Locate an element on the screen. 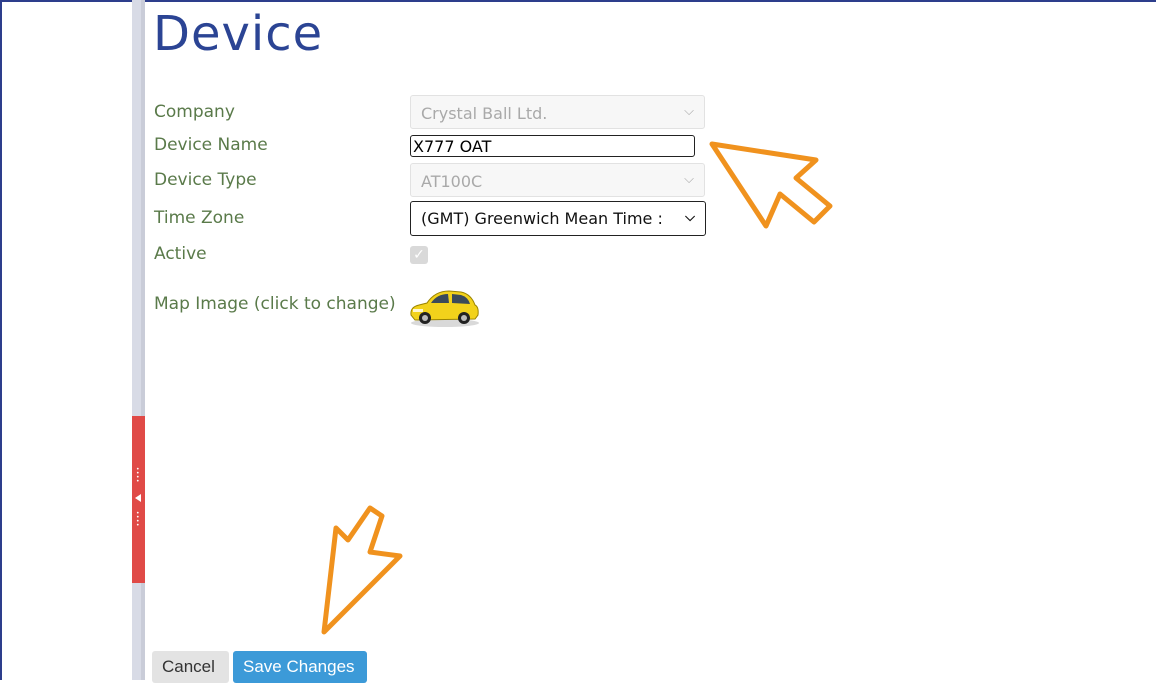  save-button: Save Changes is located at coordinates (300, 667).